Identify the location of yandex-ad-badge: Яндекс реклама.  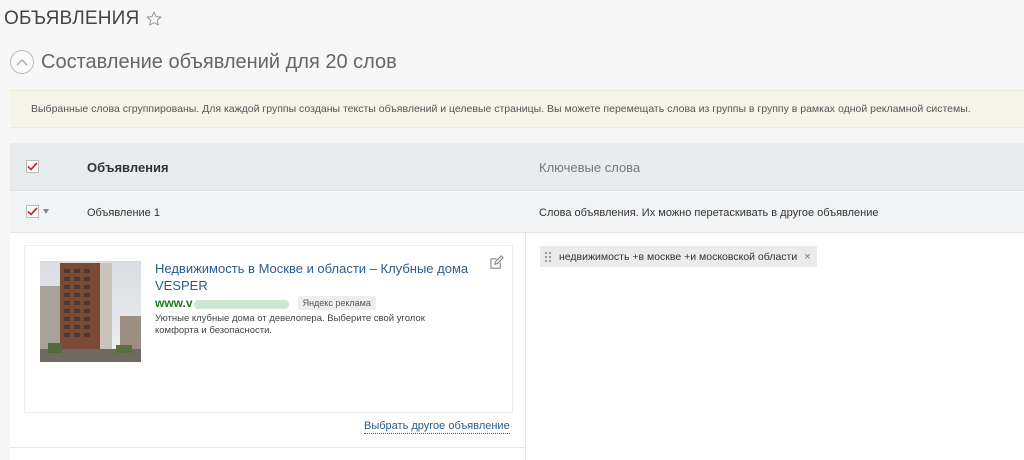
(336, 303).